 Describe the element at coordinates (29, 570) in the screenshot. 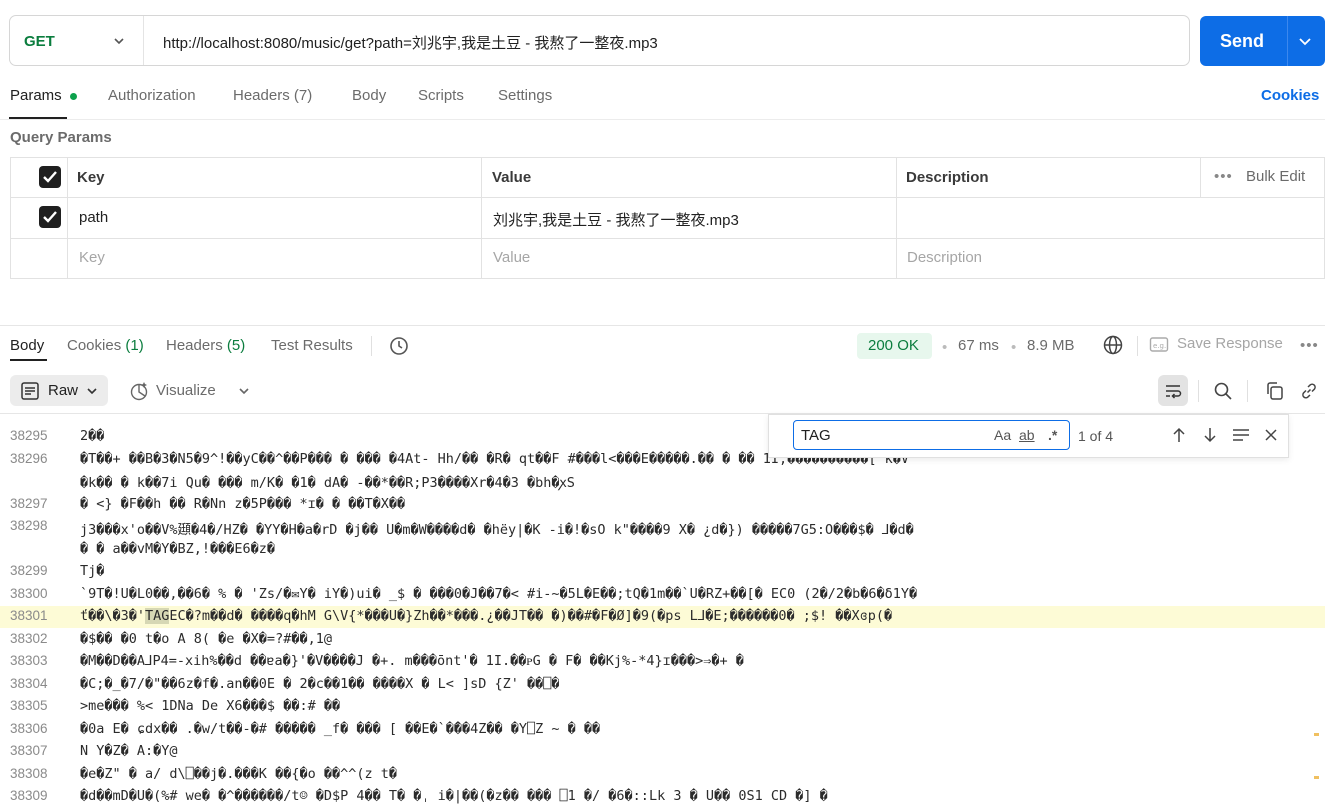

I see `line-number: 38299` at that location.